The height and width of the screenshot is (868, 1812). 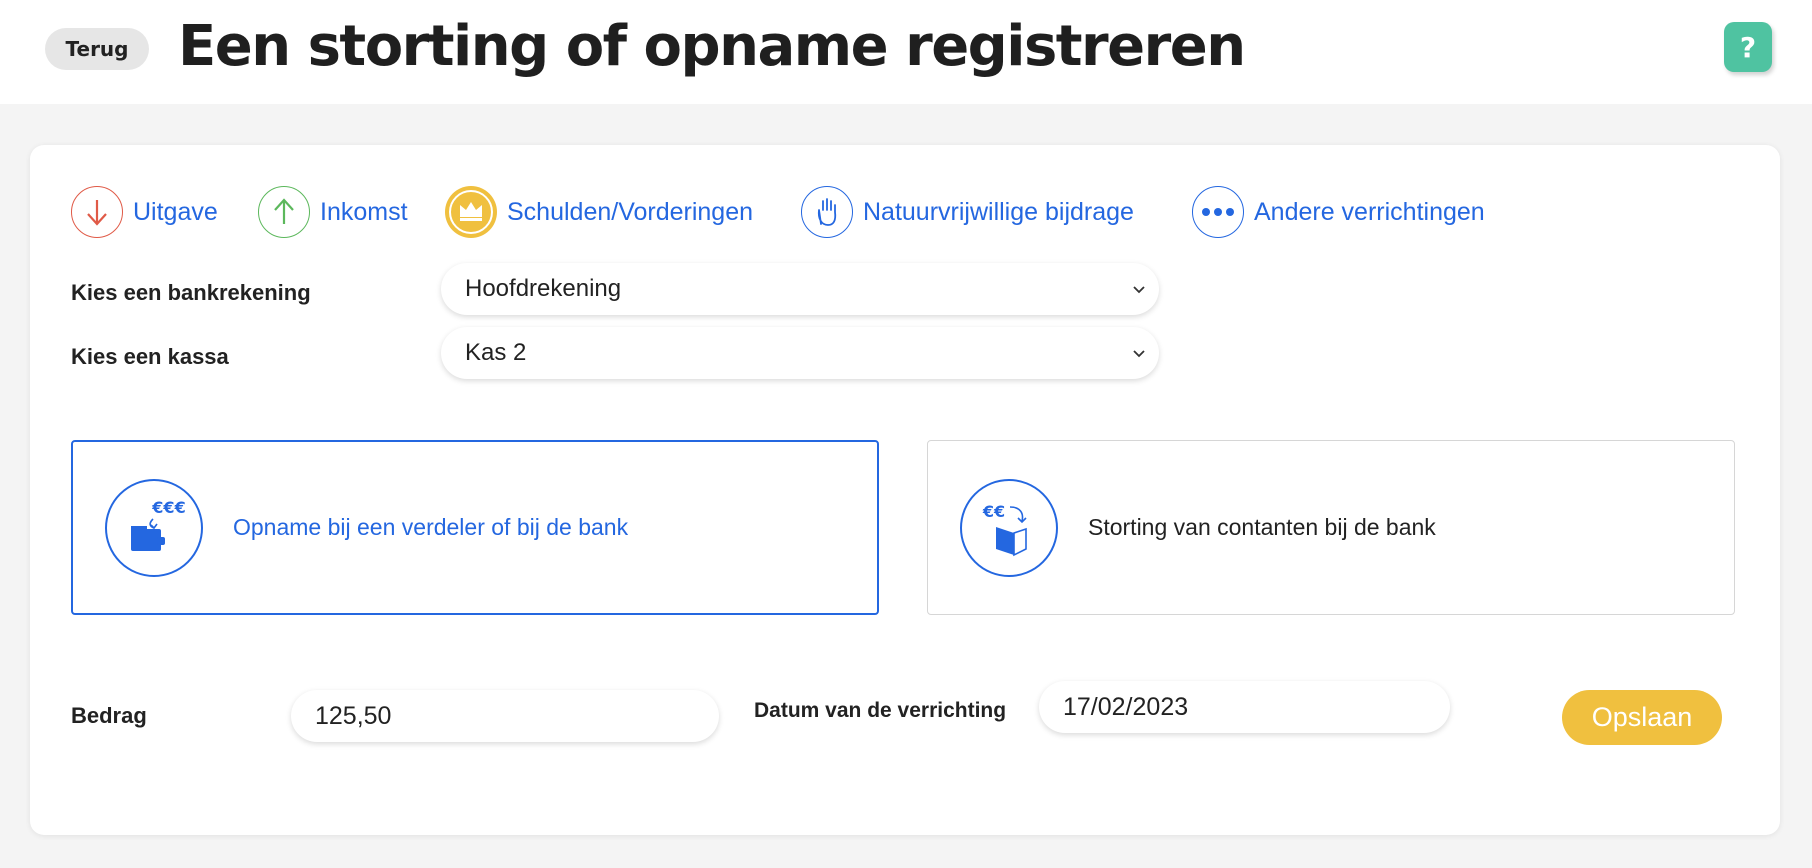 I want to click on cash-register-value: Kas 2, so click(x=496, y=352).